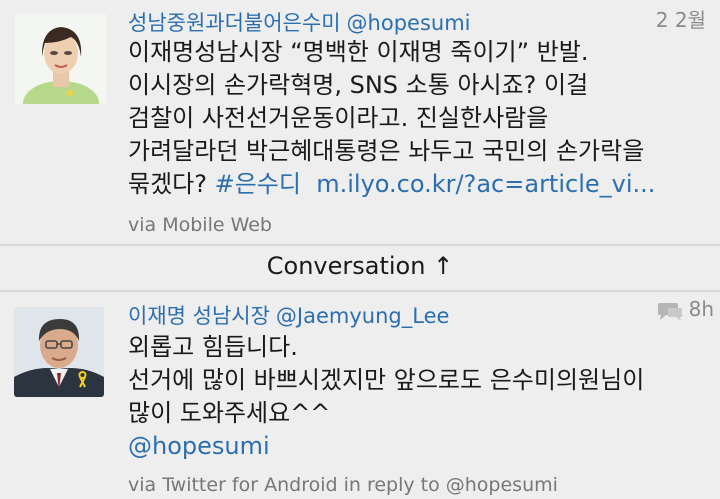  What do you see at coordinates (360, 245) in the screenshot?
I see `divider` at bounding box center [360, 245].